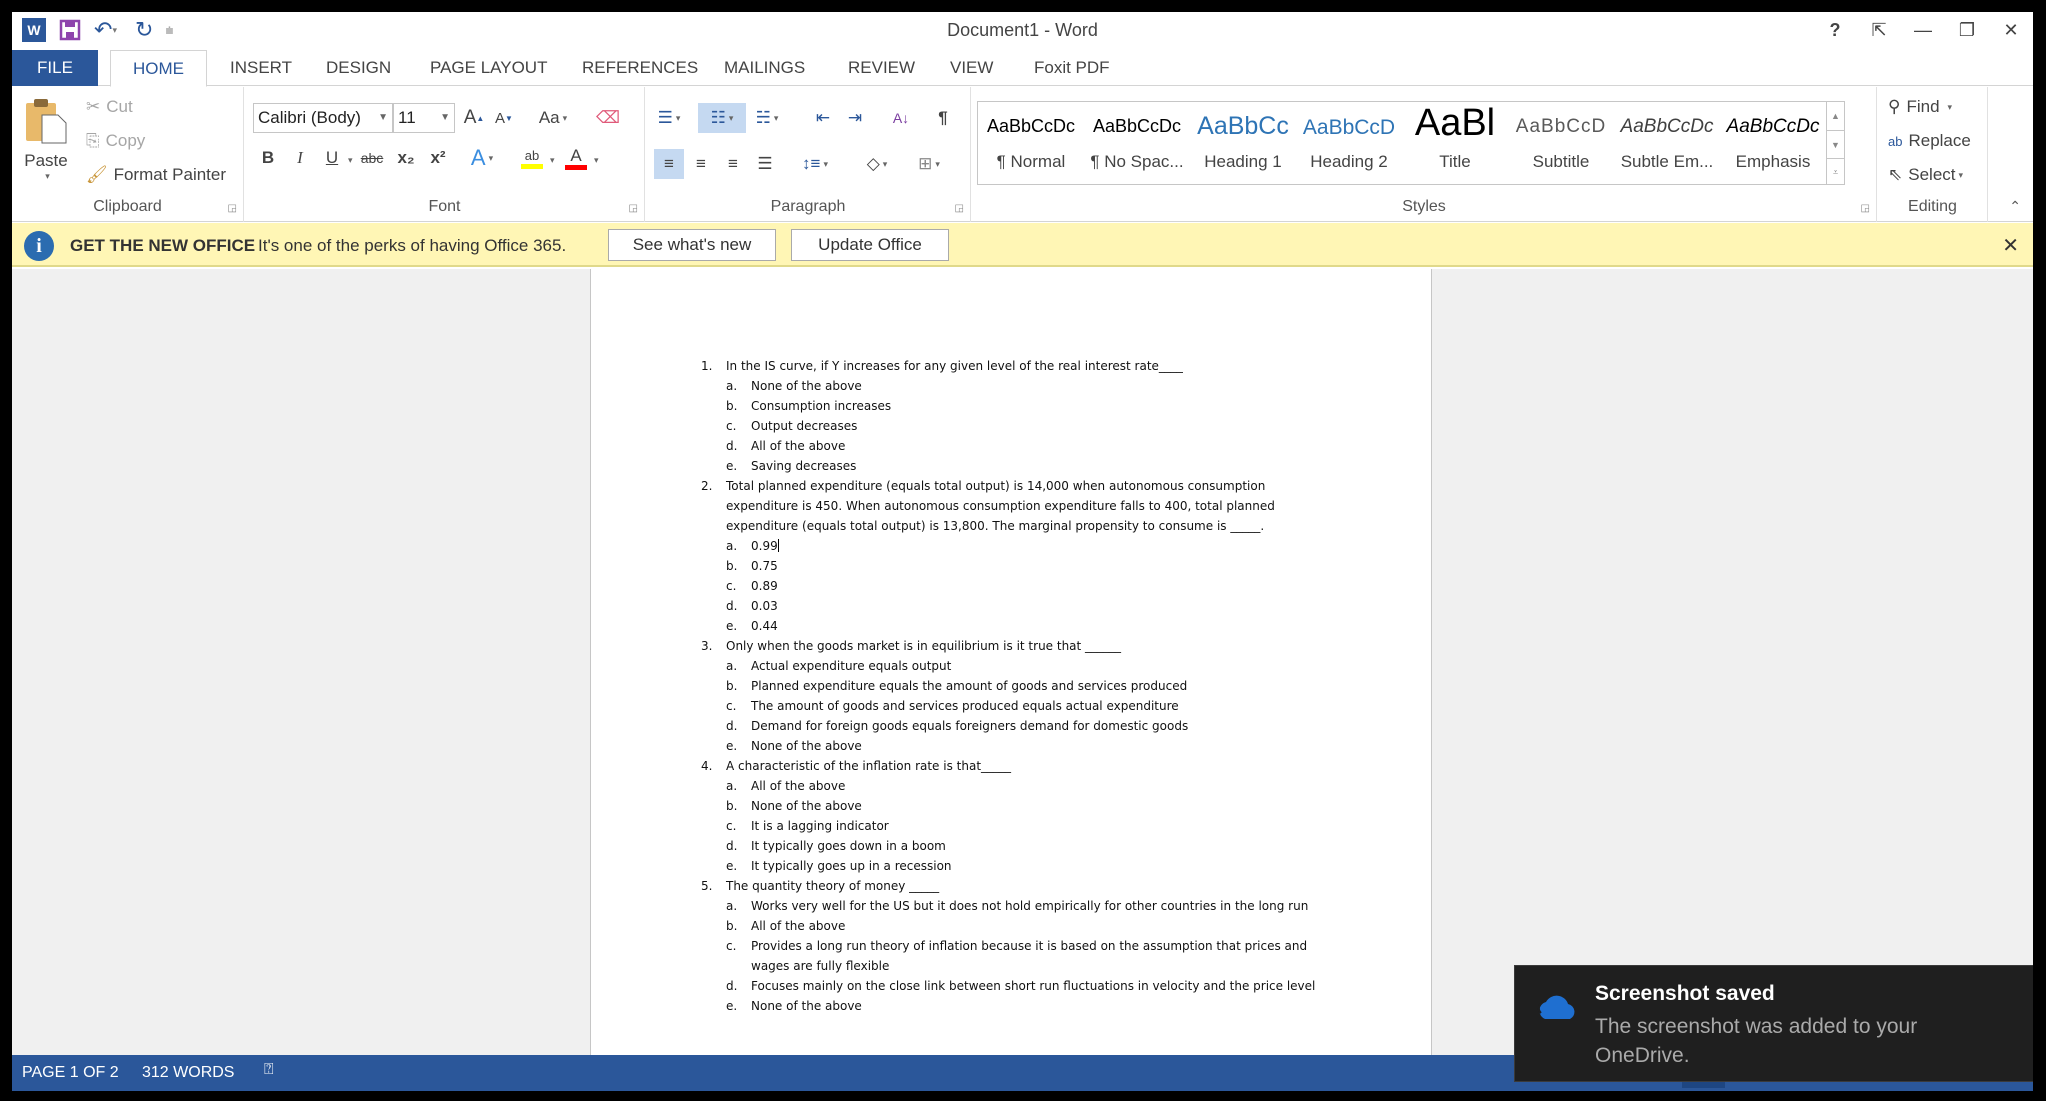 The height and width of the screenshot is (1101, 2046). What do you see at coordinates (820, 826) in the screenshot?
I see `option-text: It is a lagging indicator` at bounding box center [820, 826].